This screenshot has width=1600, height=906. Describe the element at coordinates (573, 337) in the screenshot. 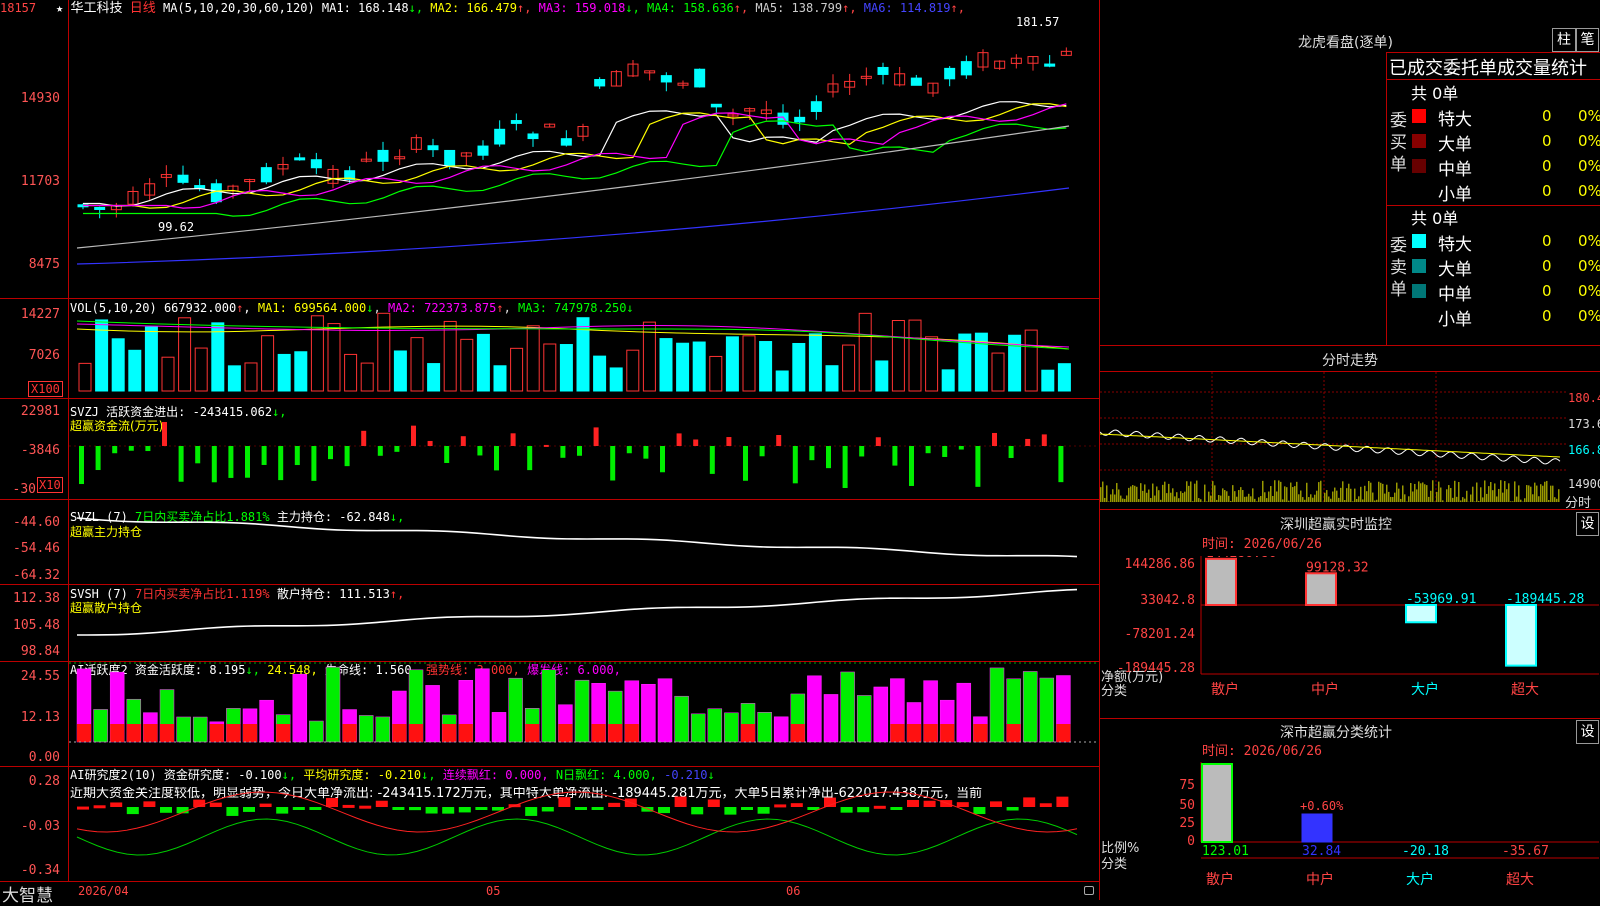

I see `vol-ma-line` at that location.